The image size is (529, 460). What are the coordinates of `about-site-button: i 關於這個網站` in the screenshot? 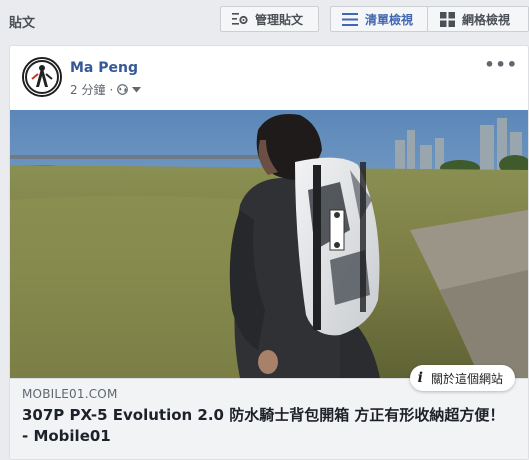 It's located at (462, 378).